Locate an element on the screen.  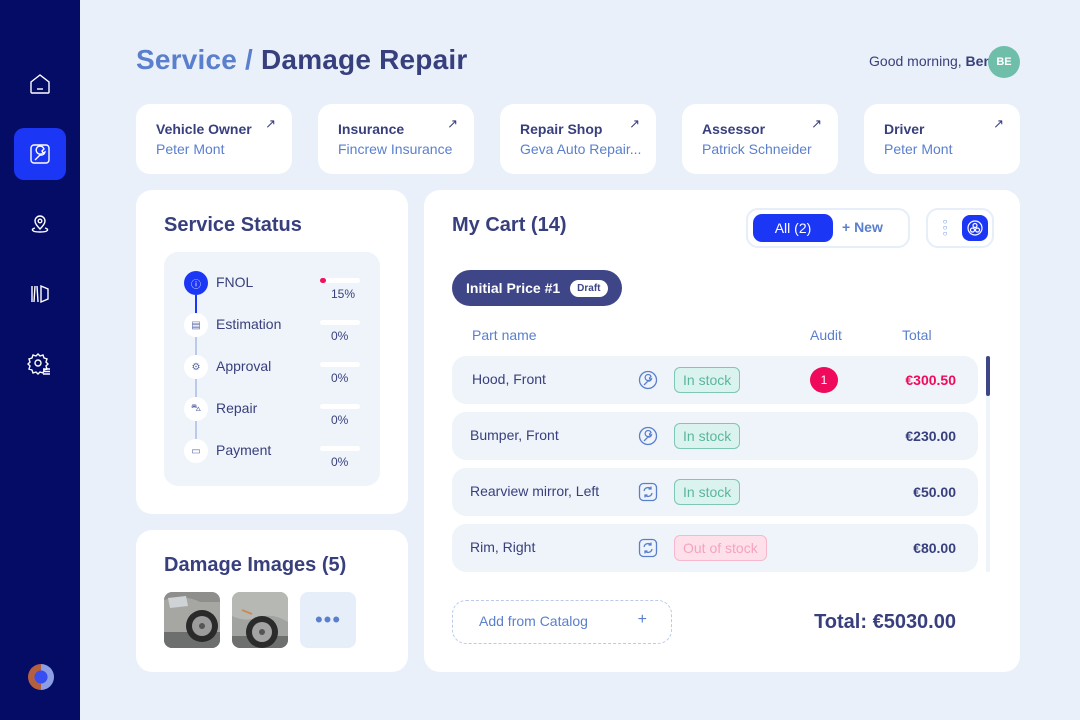
step-progress-fill is located at coordinates (323, 280).